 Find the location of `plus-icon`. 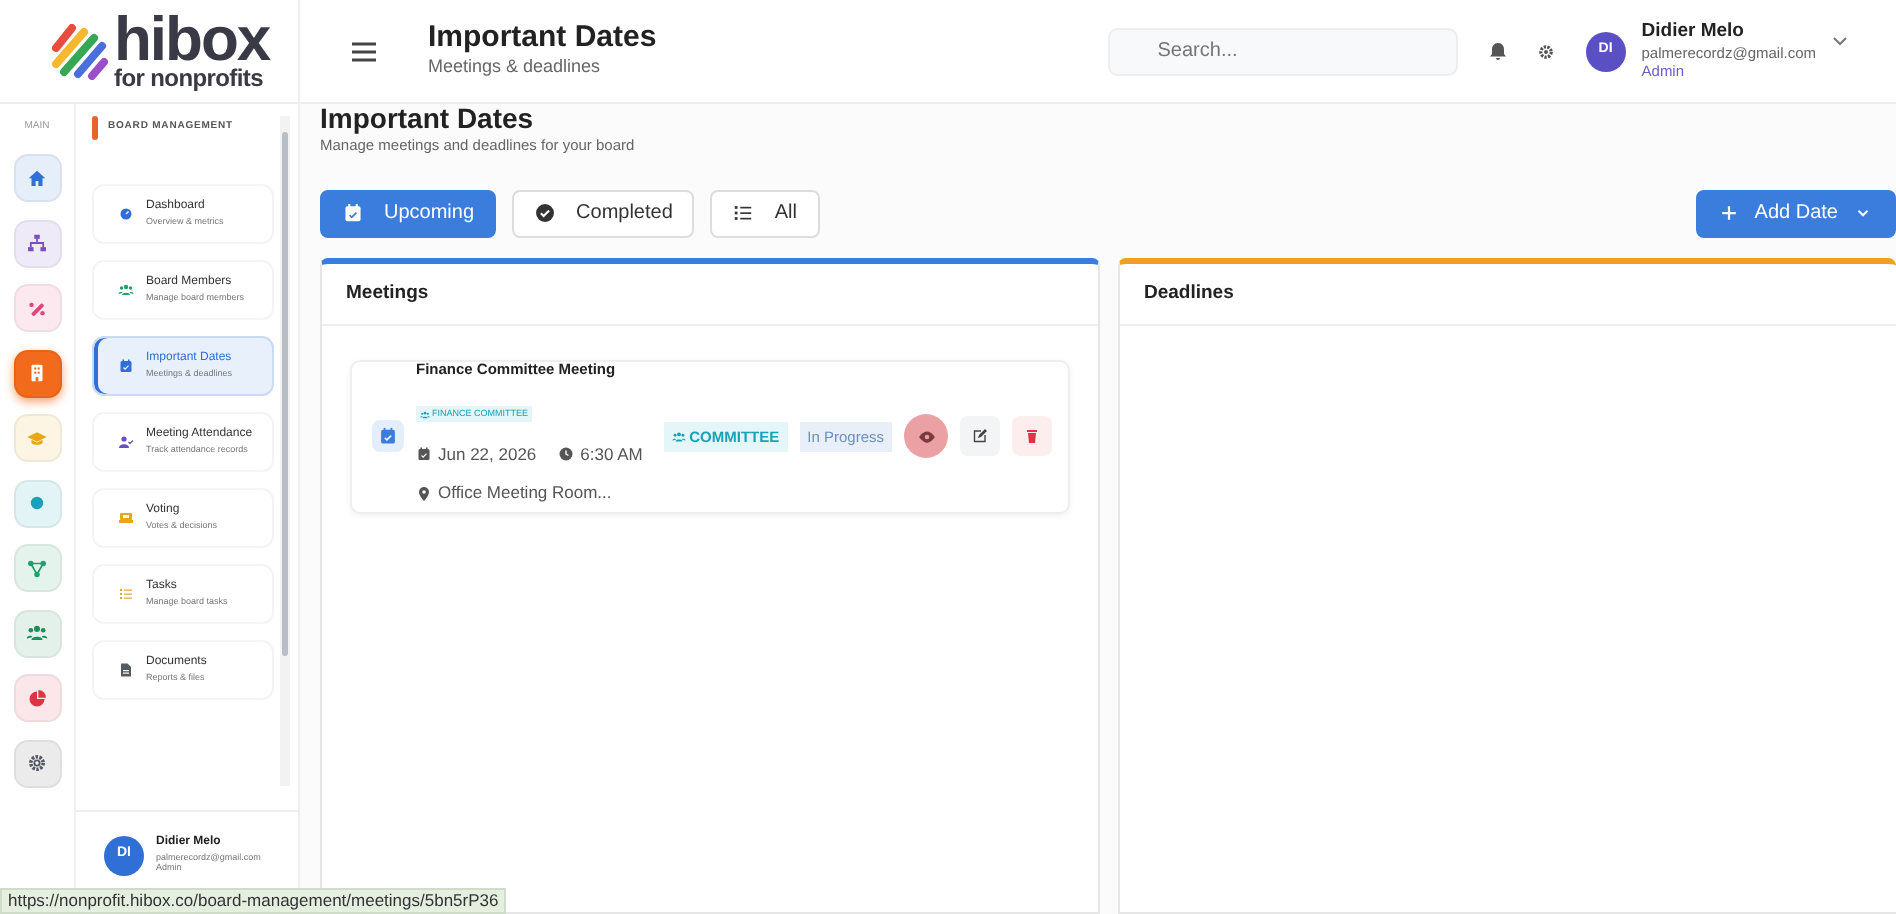

plus-icon is located at coordinates (1729, 213).